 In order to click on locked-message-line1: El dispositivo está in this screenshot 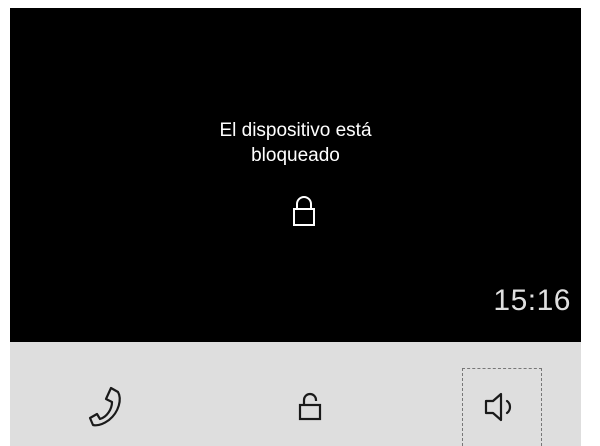, I will do `click(295, 130)`.